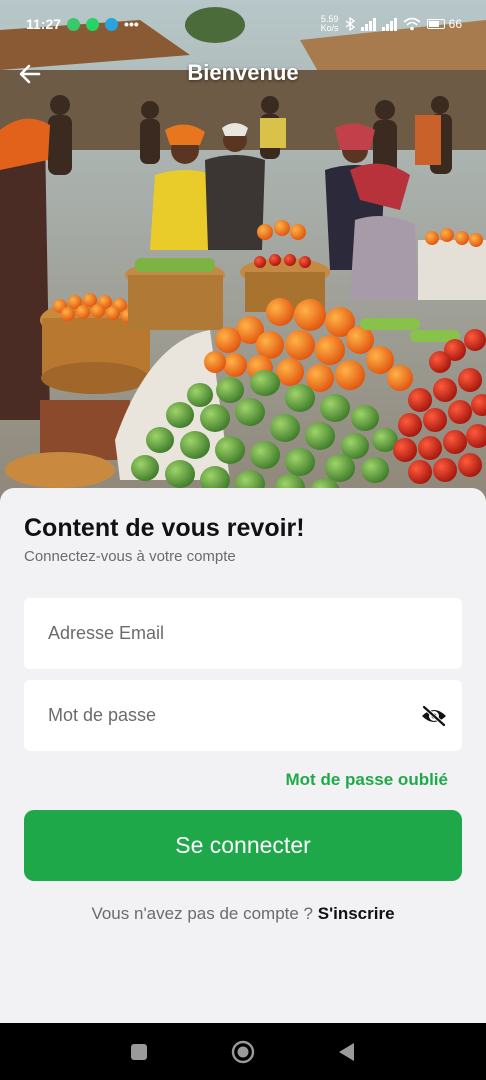 The height and width of the screenshot is (1080, 486). What do you see at coordinates (329, 28) in the screenshot?
I see `network-speed-unit: Ko/s` at bounding box center [329, 28].